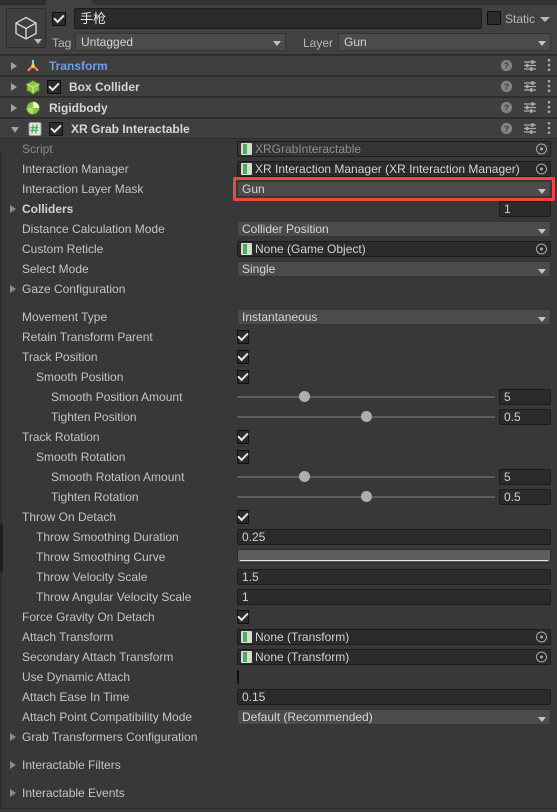 This screenshot has height=812, width=557. Describe the element at coordinates (35, 129) in the screenshot. I see `script-icon` at that location.